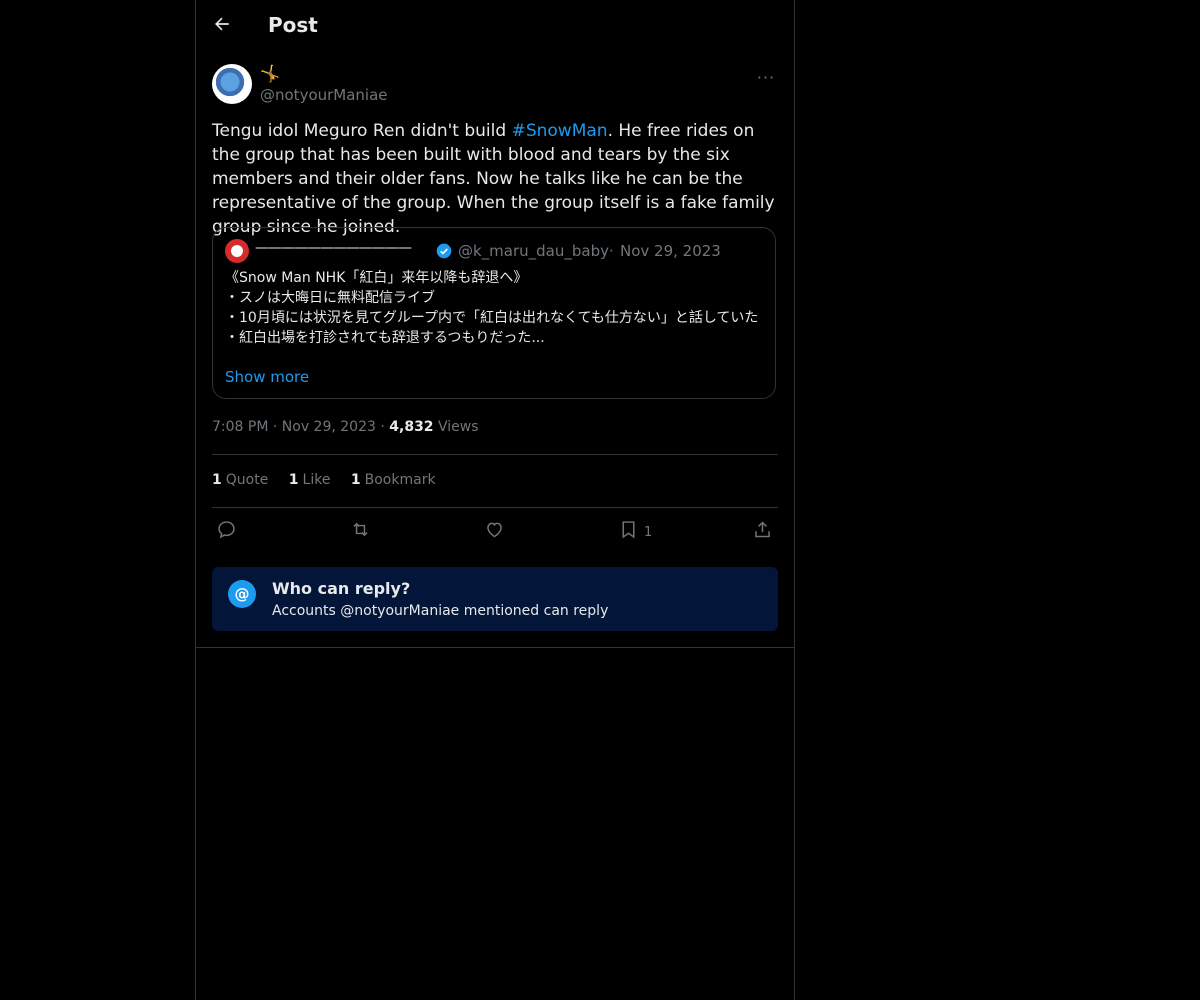 Image resolution: width=1200 pixels, height=1000 pixels. I want to click on bookmark-action-count: 1, so click(648, 532).